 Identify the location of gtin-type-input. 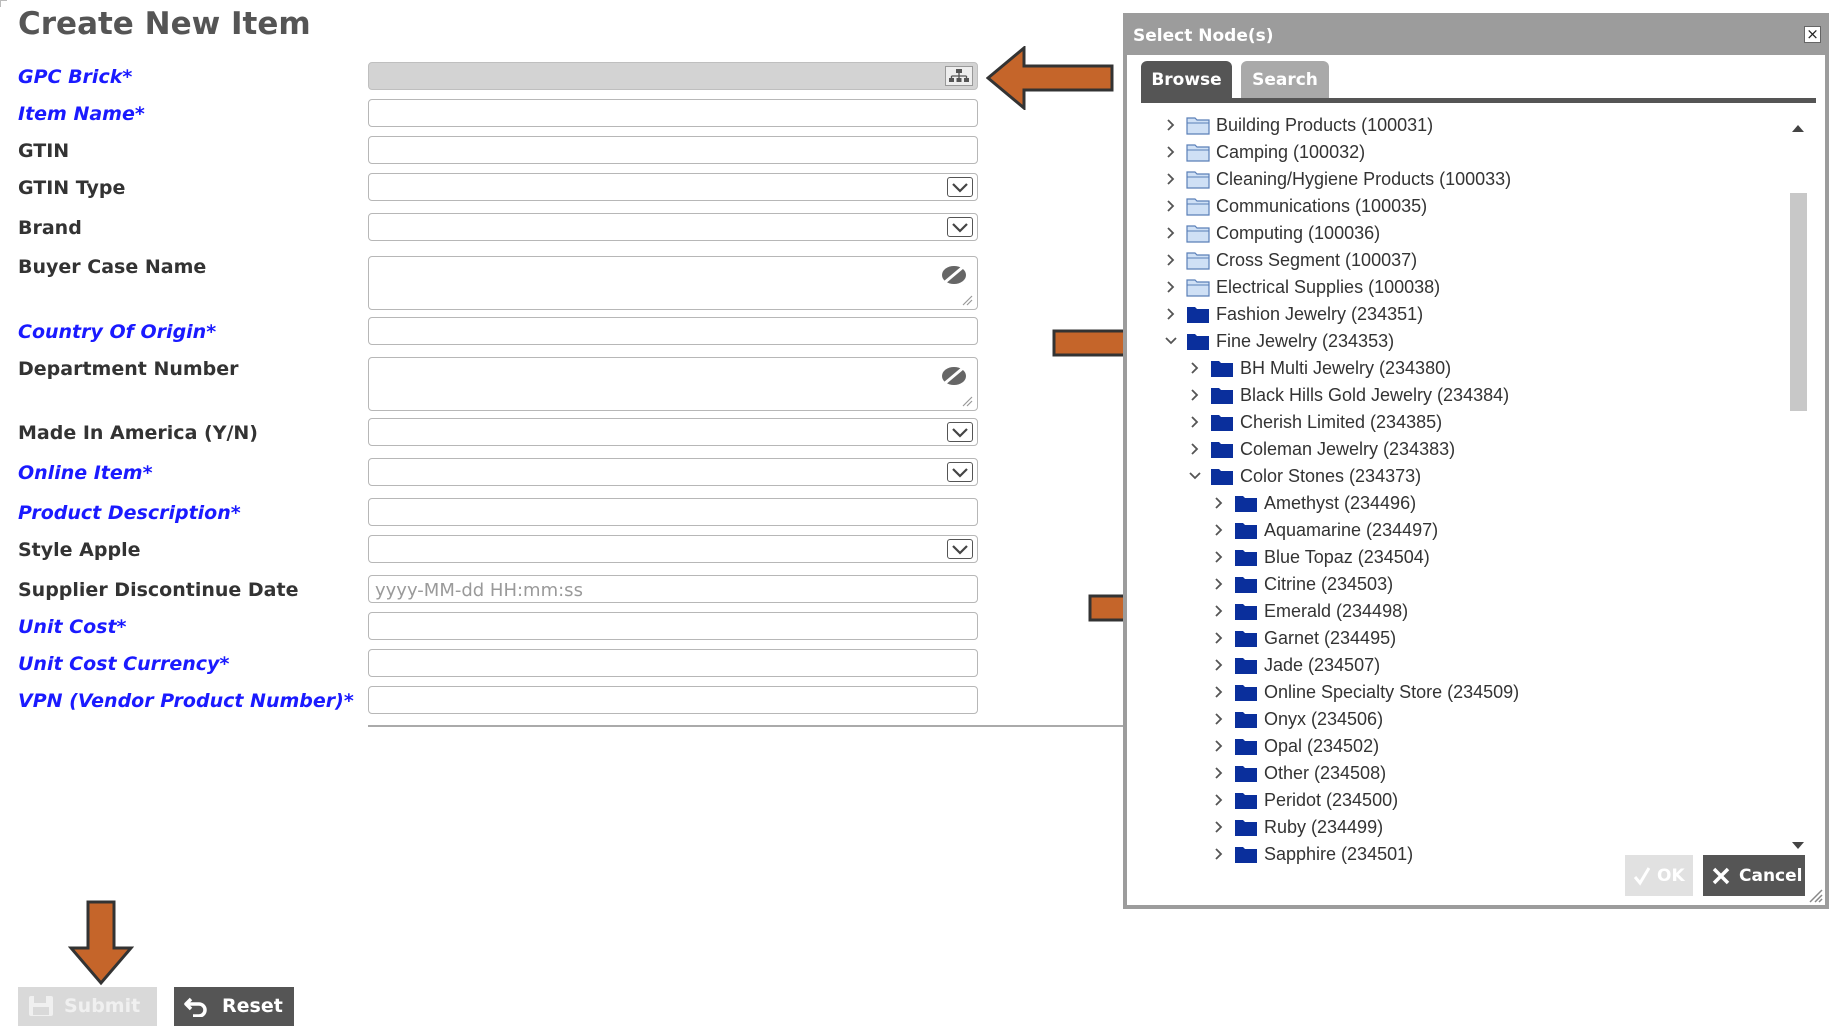
(673, 187).